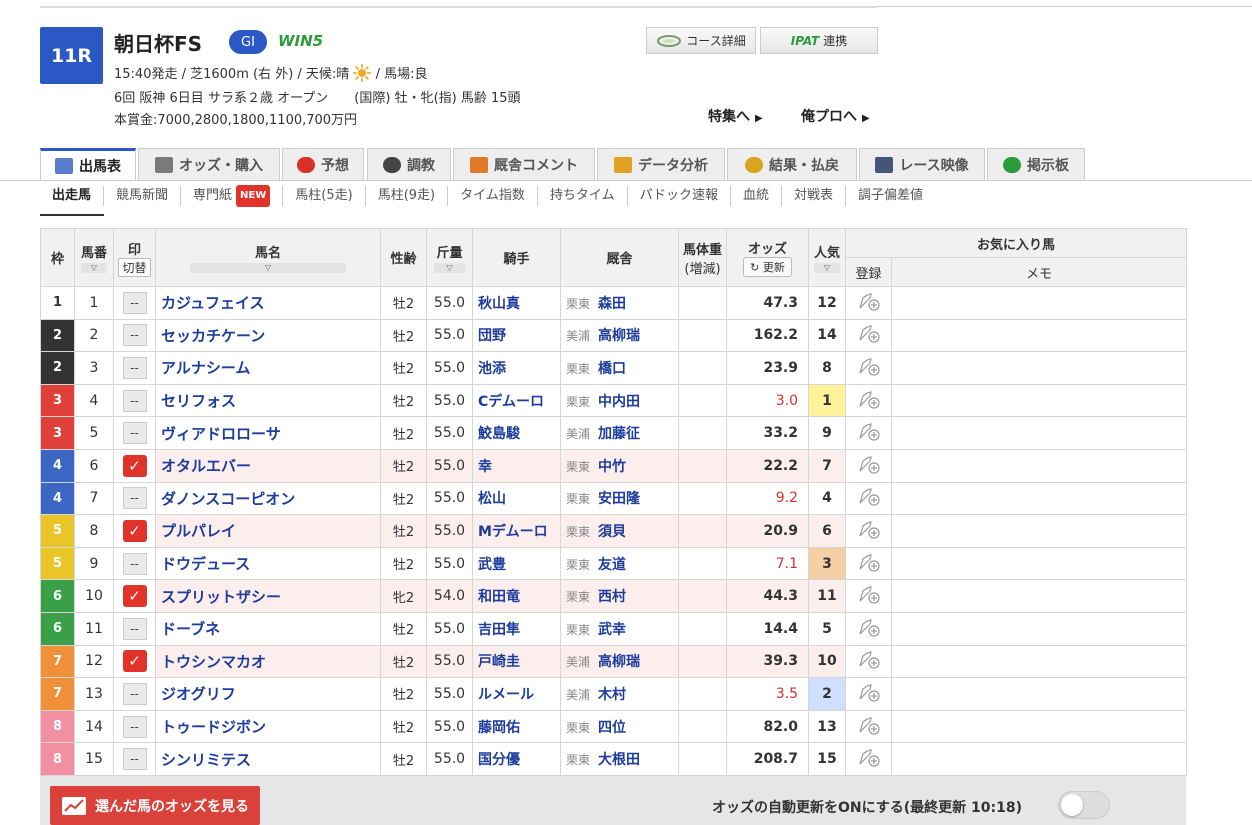 Image resolution: width=1252 pixels, height=825 pixels. I want to click on orepro-link: 俺プロへ ▶, so click(835, 116).